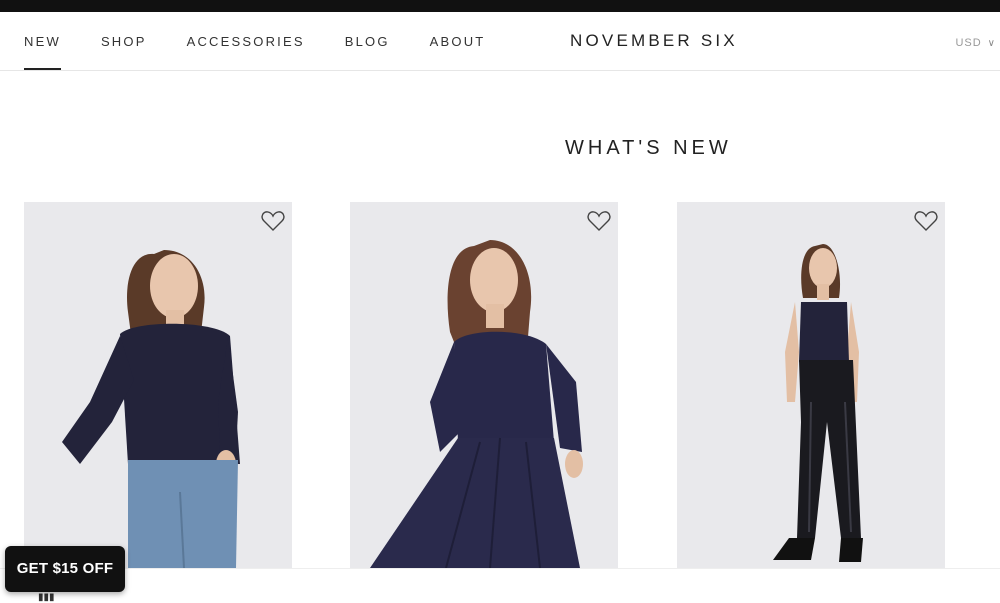 This screenshot has width=1000, height=603. What do you see at coordinates (648, 148) in the screenshot?
I see `page-title: WHAT'S NEW` at bounding box center [648, 148].